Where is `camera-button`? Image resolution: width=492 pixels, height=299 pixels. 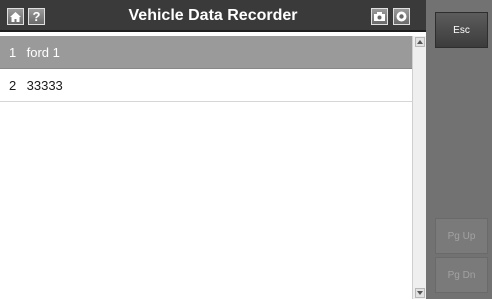 camera-button is located at coordinates (379, 16).